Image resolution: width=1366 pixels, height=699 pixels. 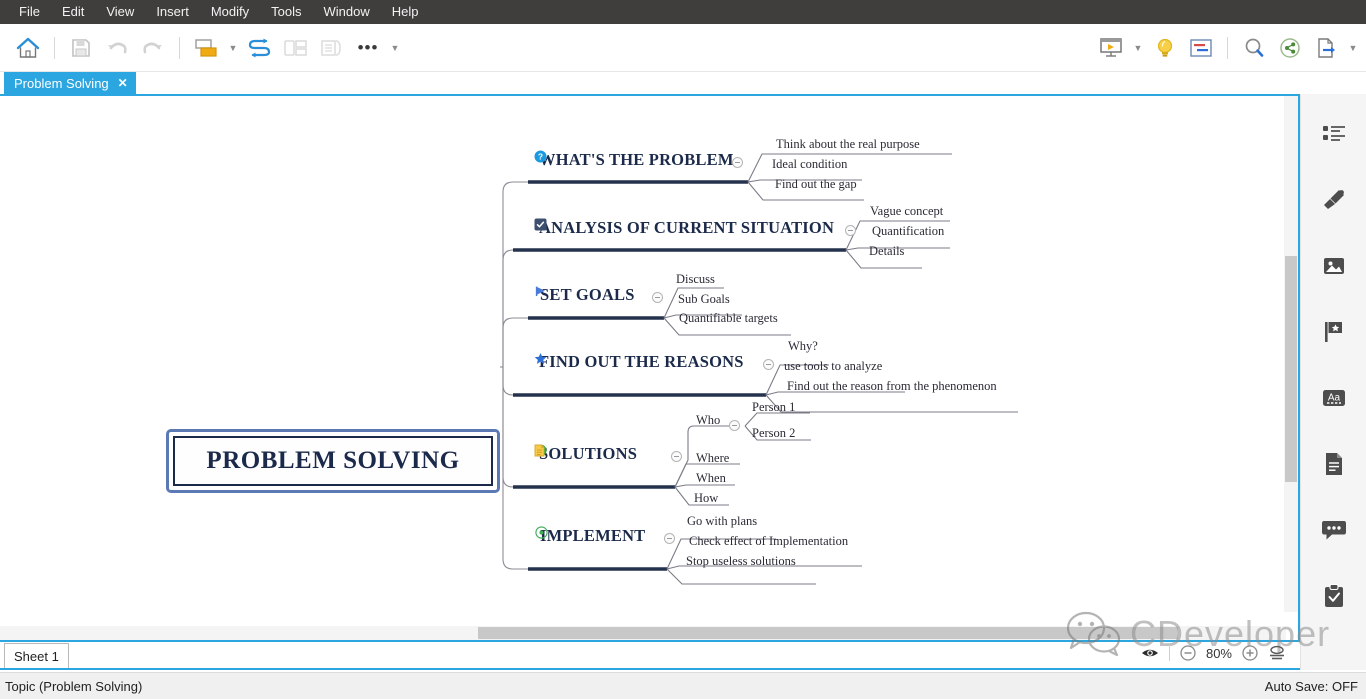 I want to click on subtopic: Where, so click(x=712, y=458).